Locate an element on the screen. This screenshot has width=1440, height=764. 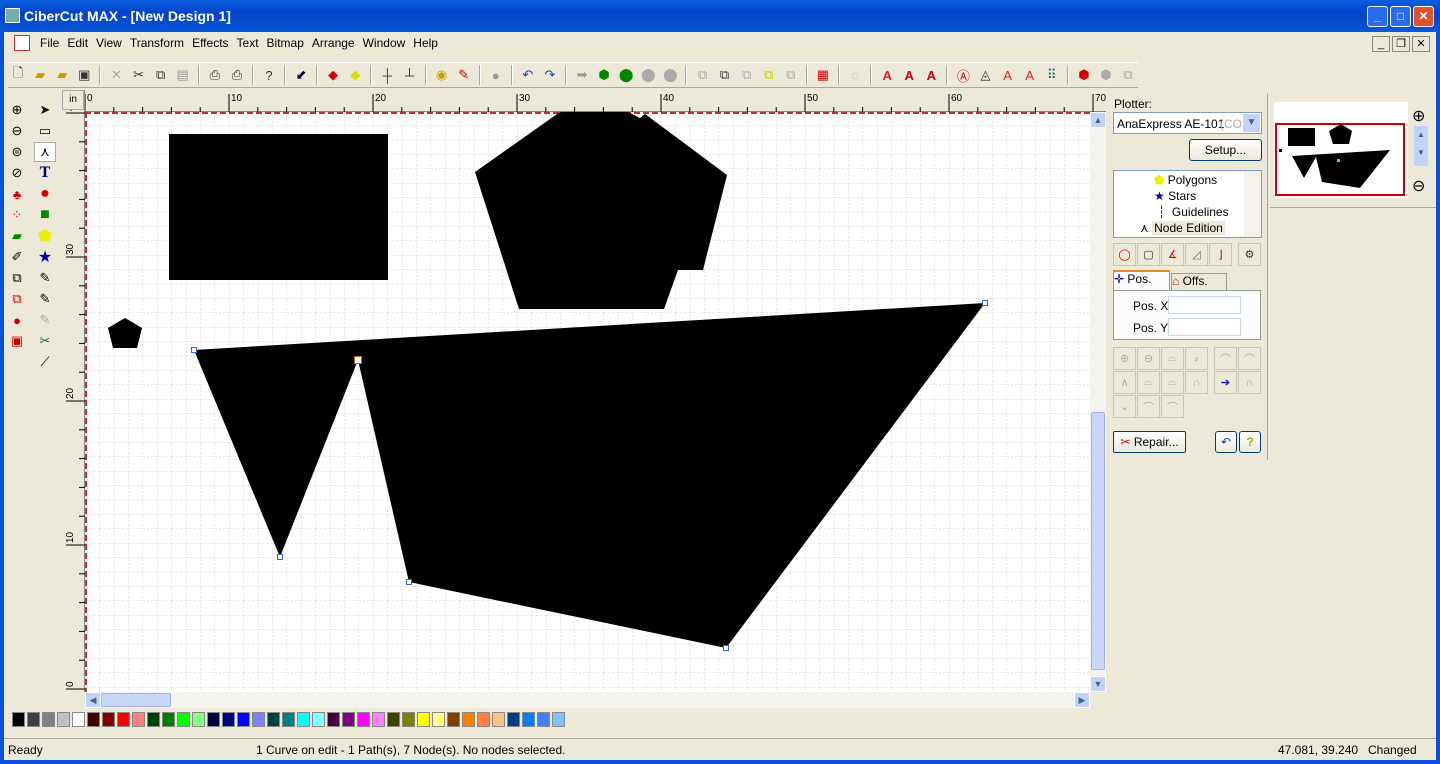
split-icon: ┴ is located at coordinates (409, 75).